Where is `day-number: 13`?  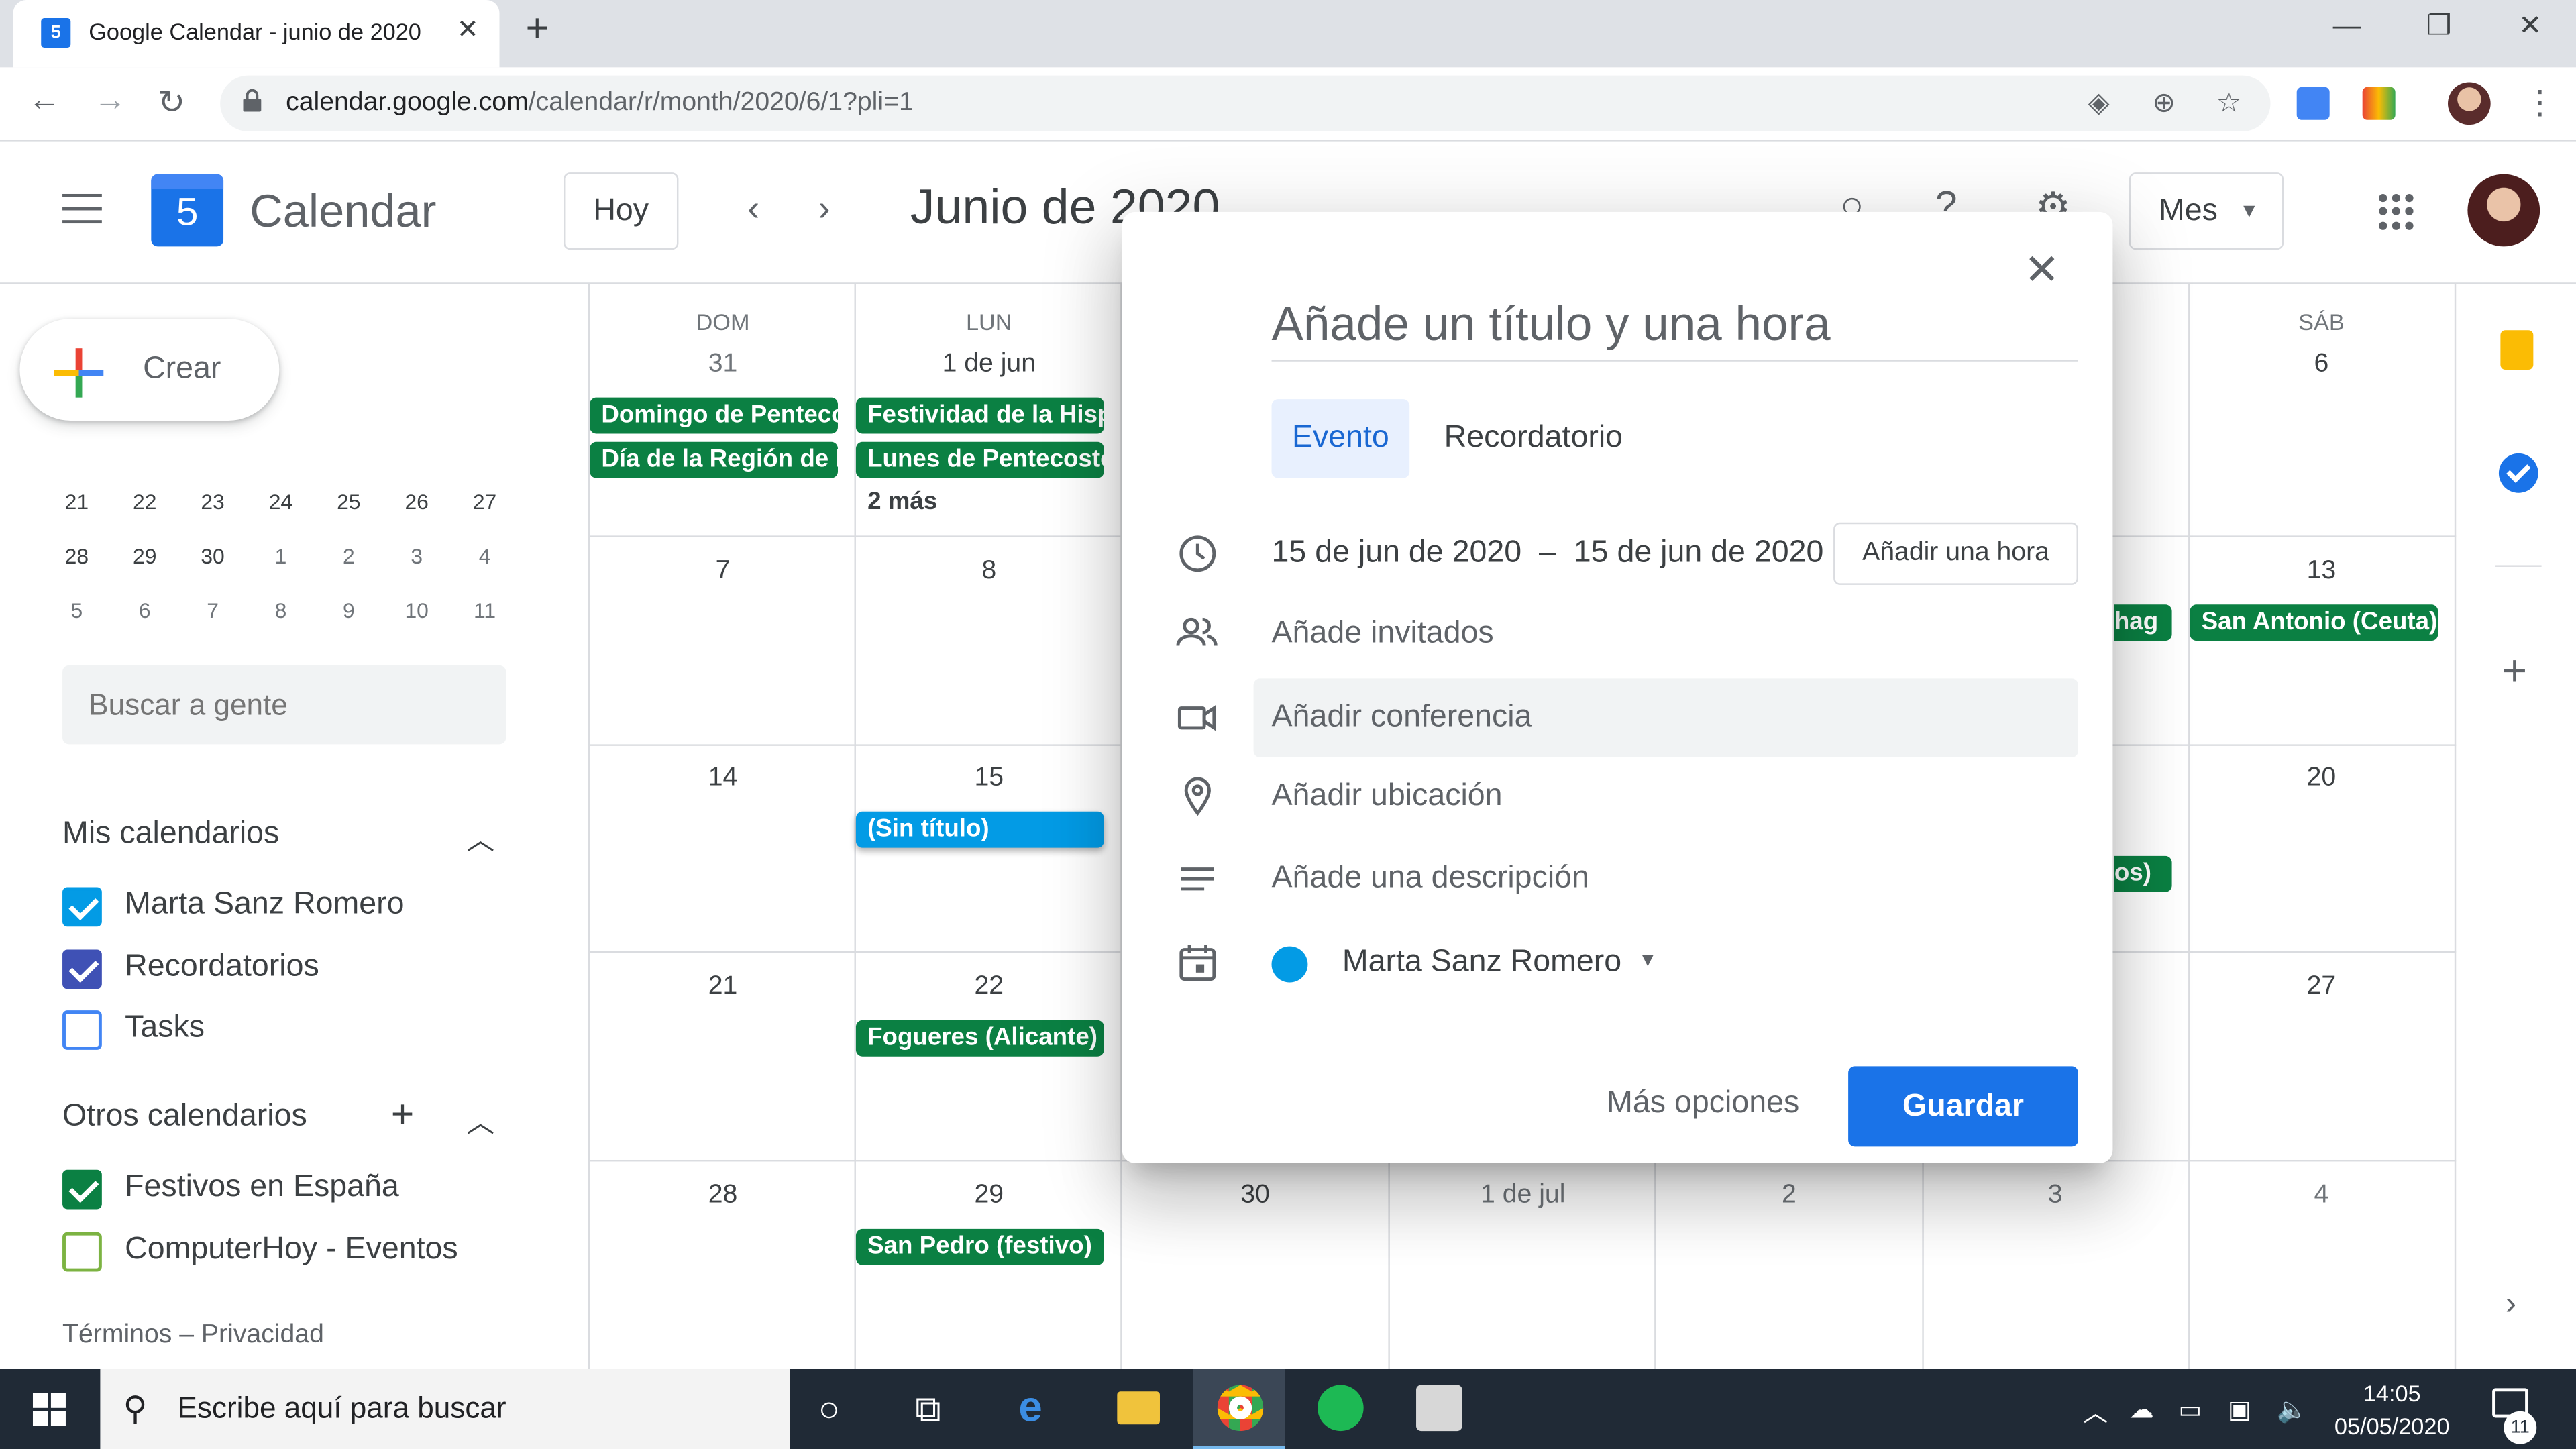
day-number: 13 is located at coordinates (2321, 571).